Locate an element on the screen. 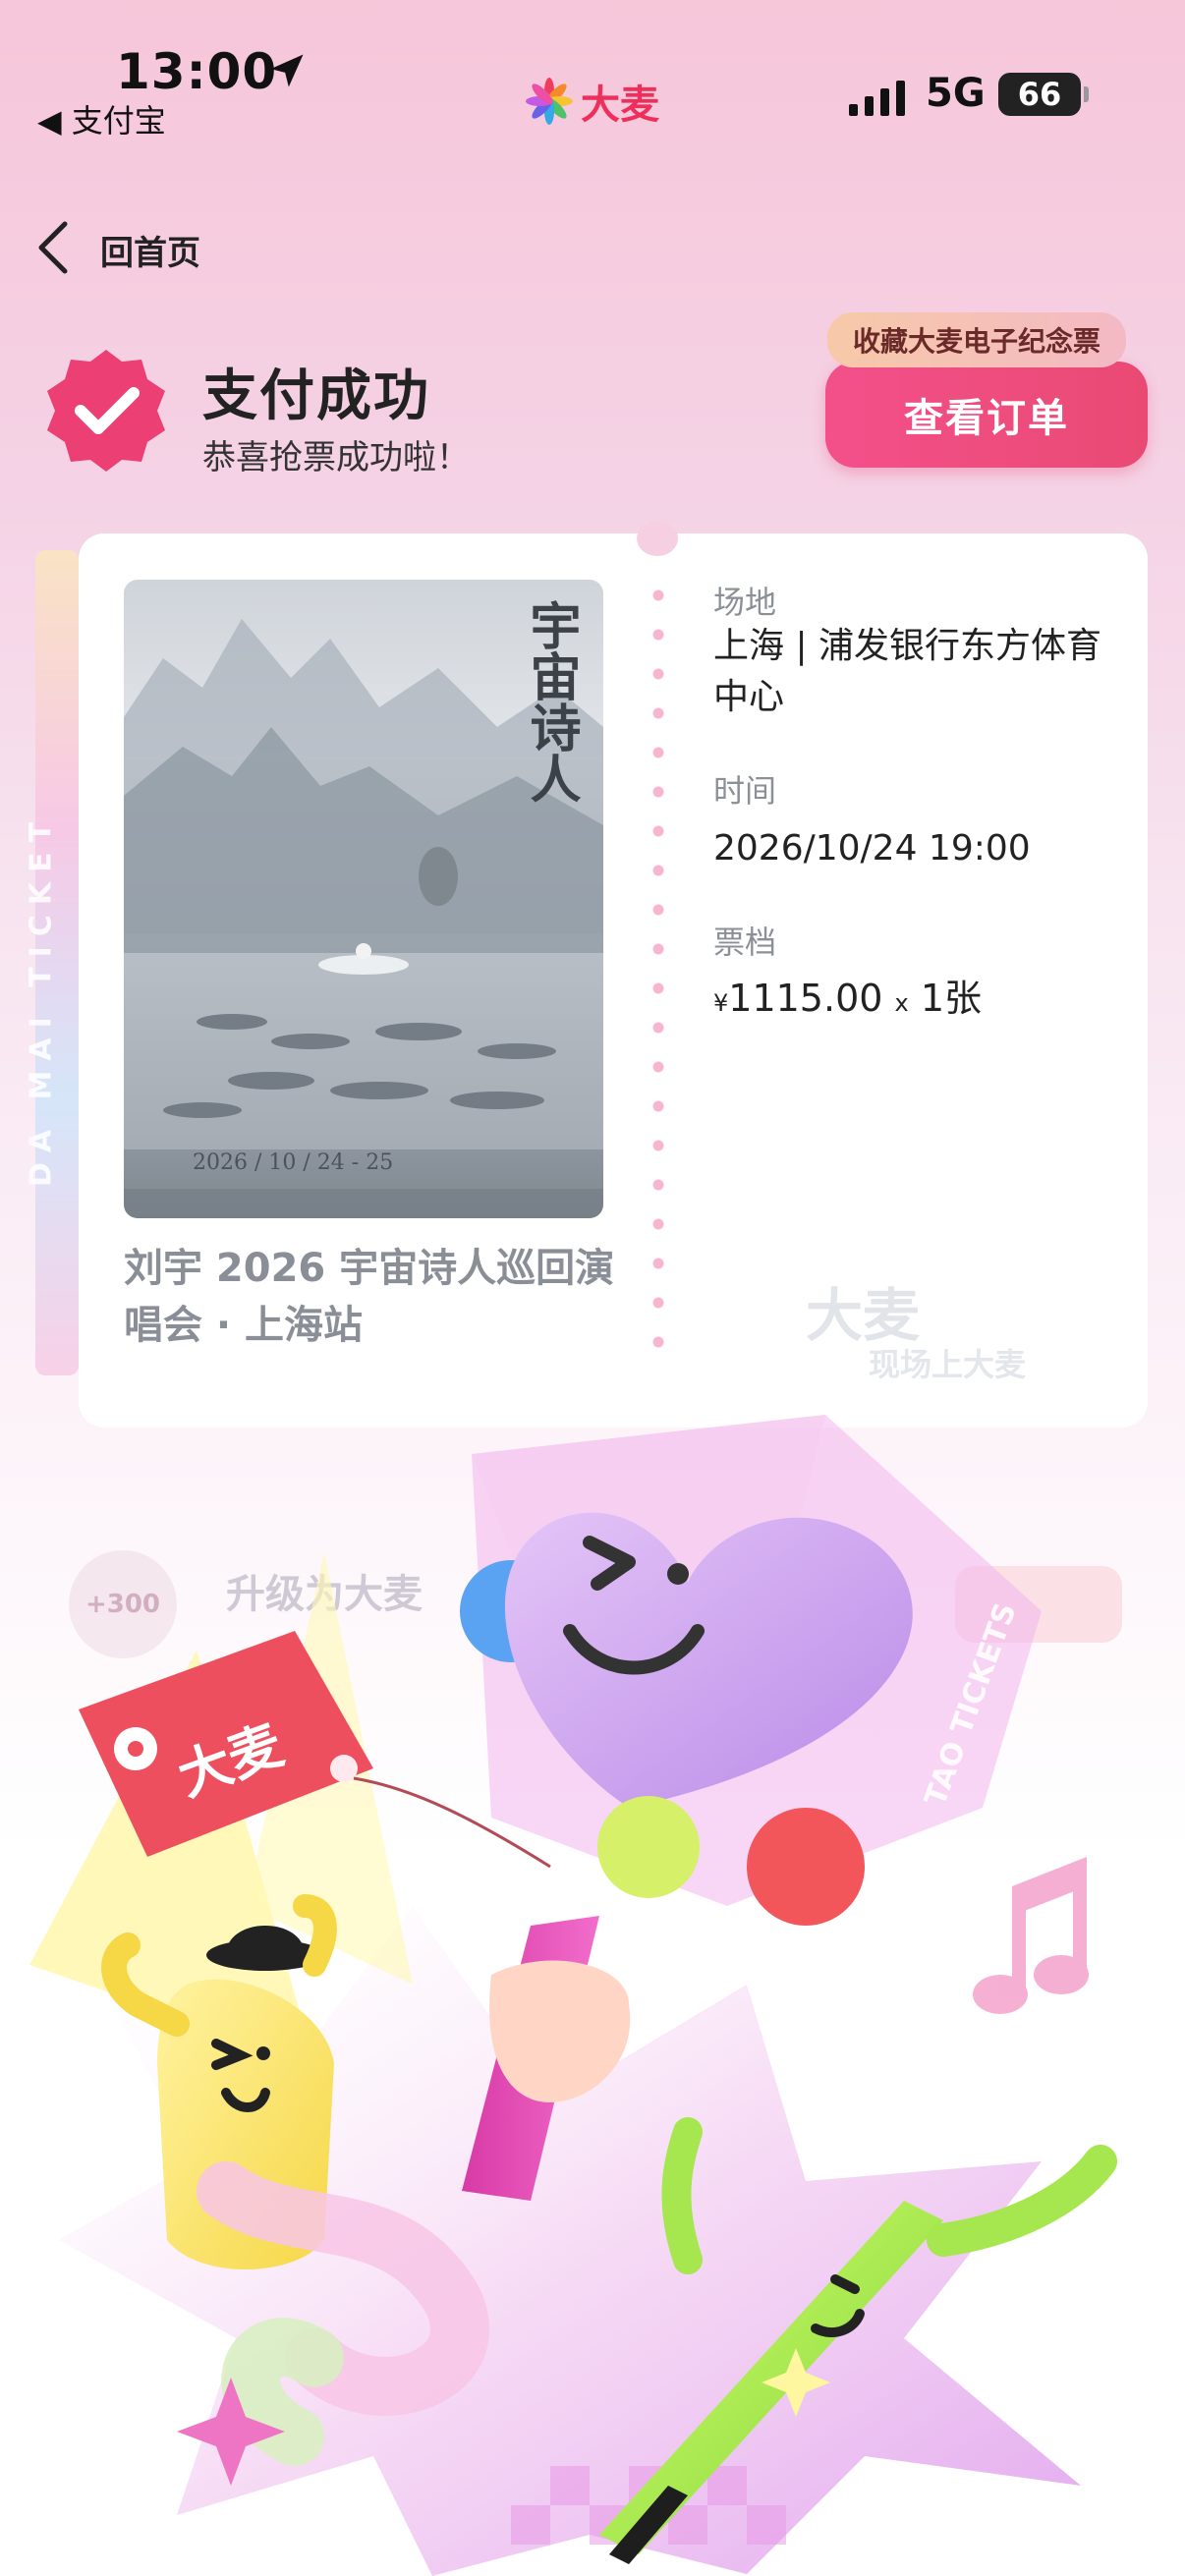 This screenshot has height=2576, width=1185. damai-logo: 大麦 is located at coordinates (592, 101).